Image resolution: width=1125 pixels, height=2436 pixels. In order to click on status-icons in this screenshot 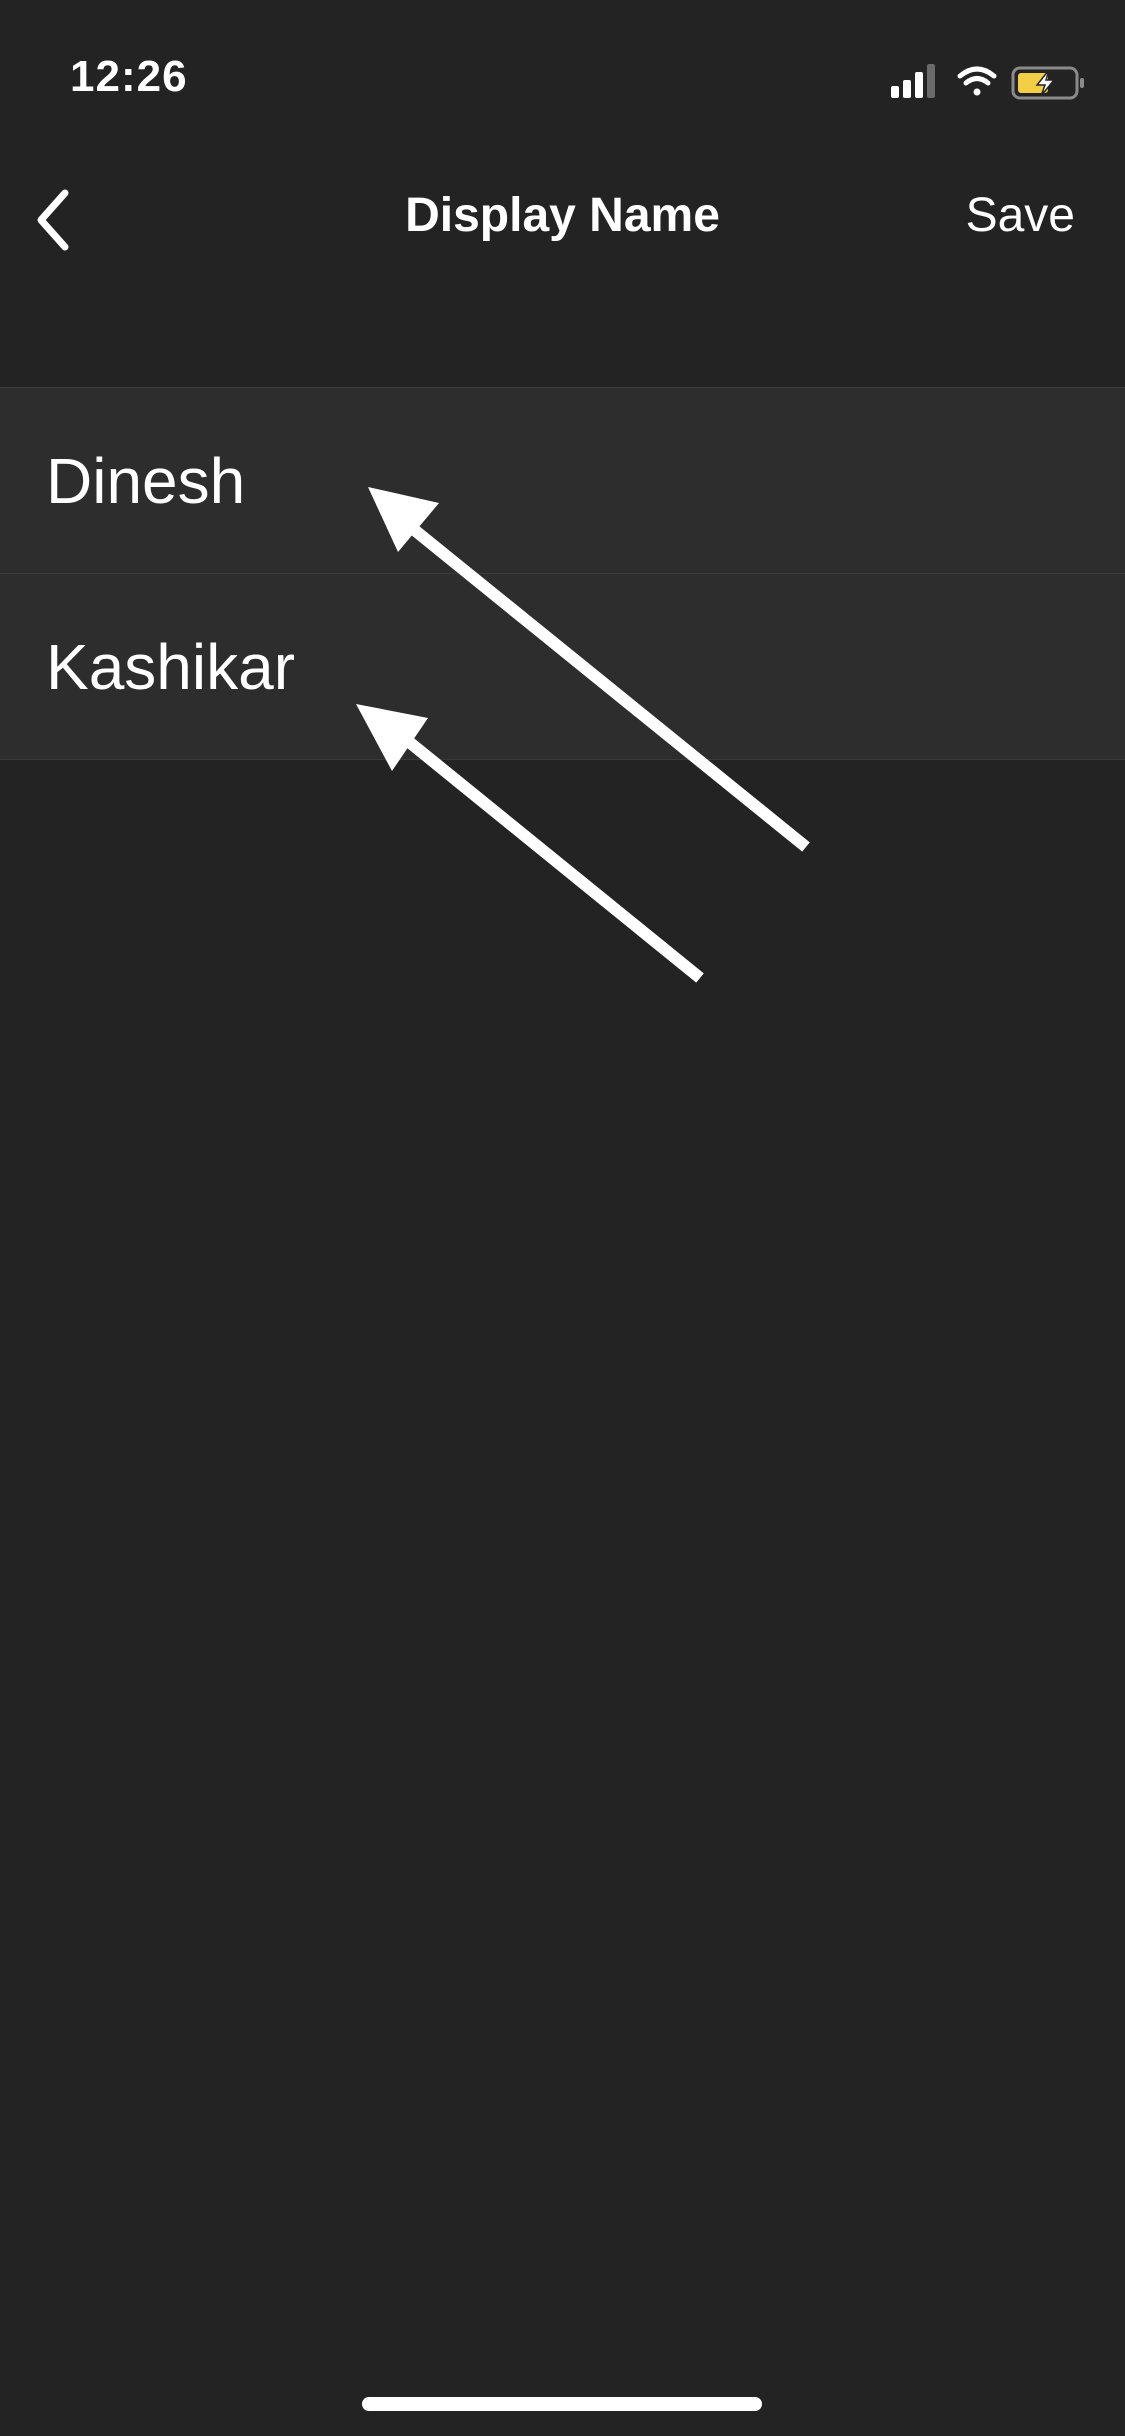, I will do `click(987, 82)`.